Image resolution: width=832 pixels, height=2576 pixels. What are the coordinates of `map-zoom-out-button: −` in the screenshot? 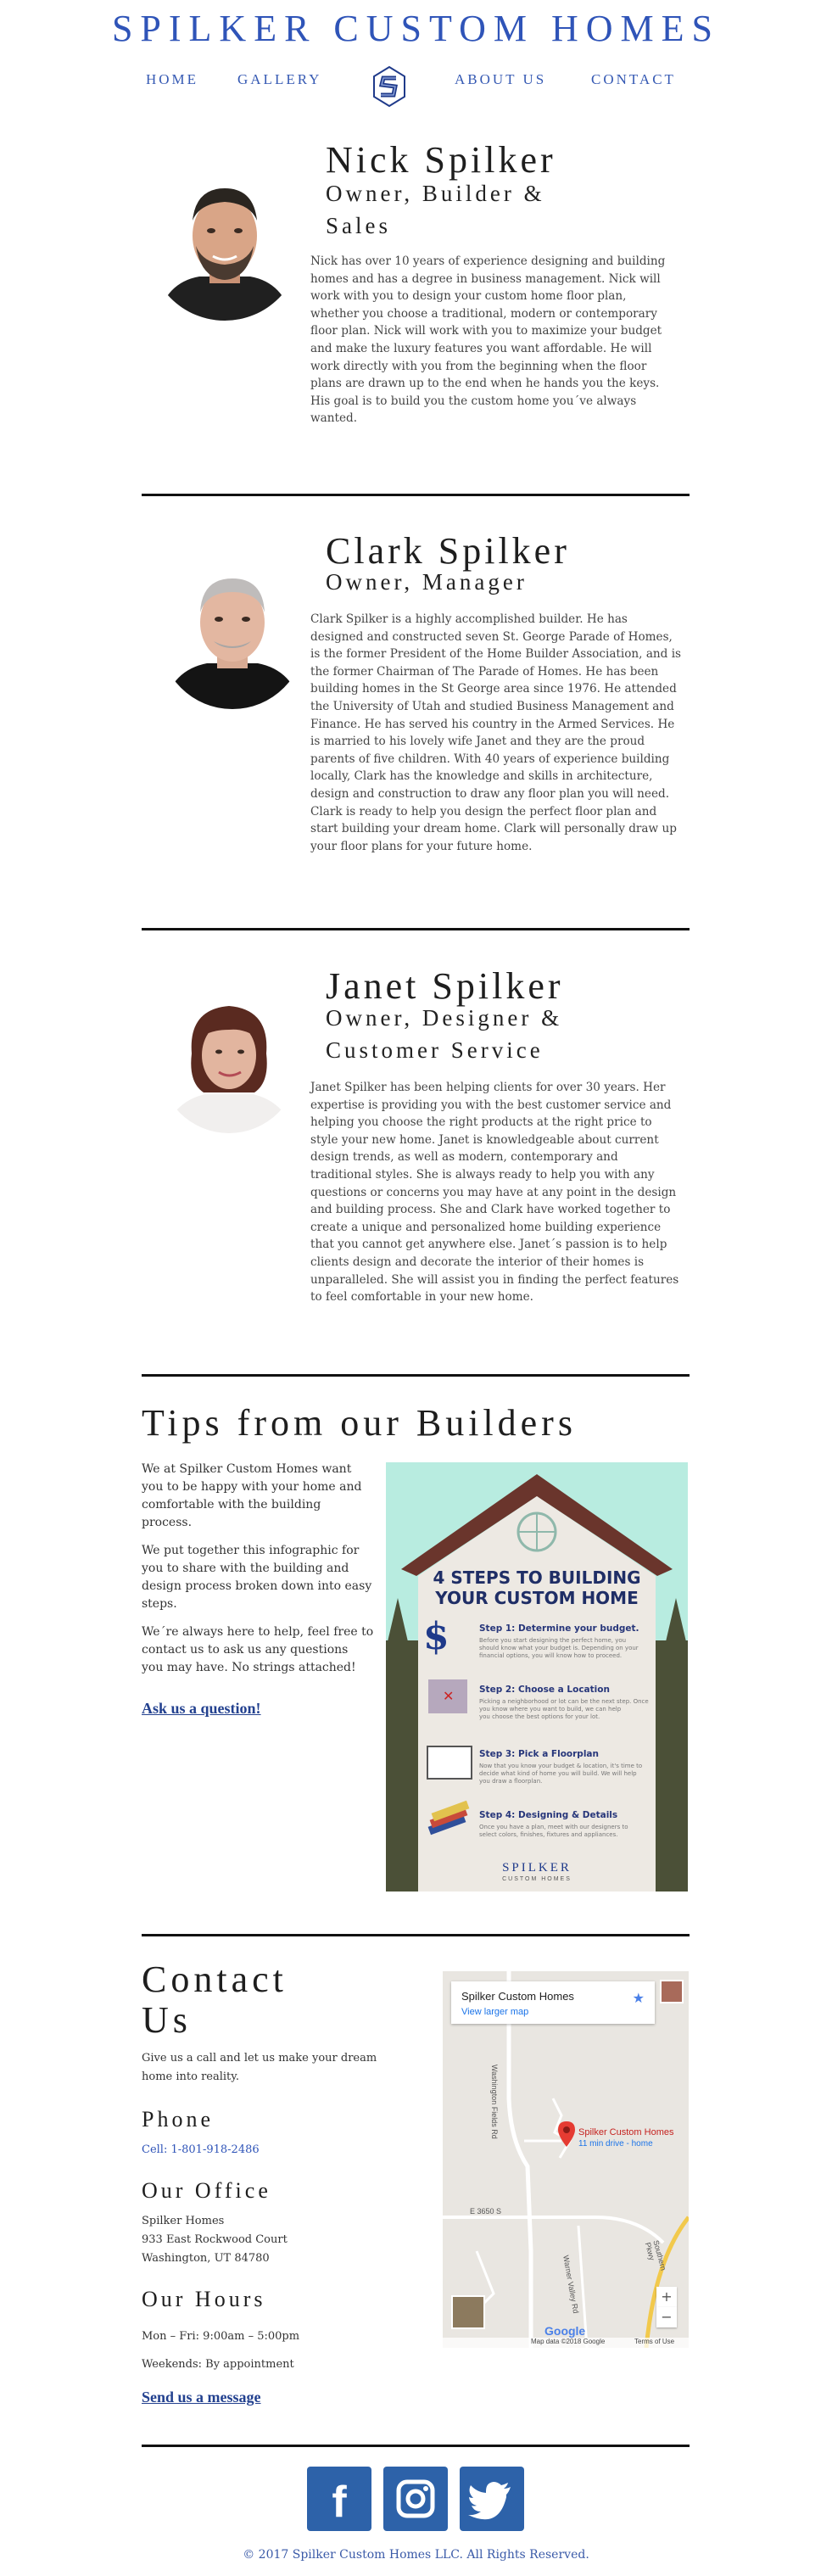 It's located at (667, 2317).